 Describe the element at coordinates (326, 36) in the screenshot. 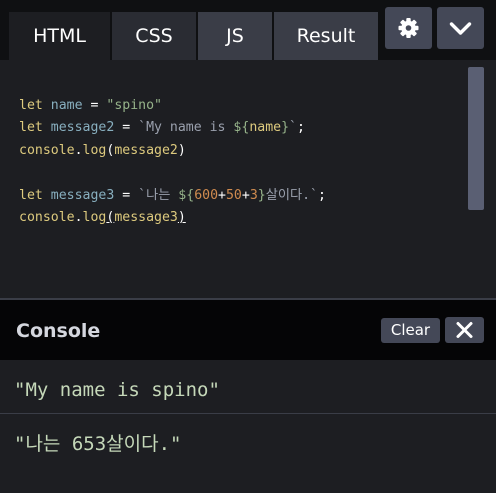

I see `tab-result: Result` at that location.